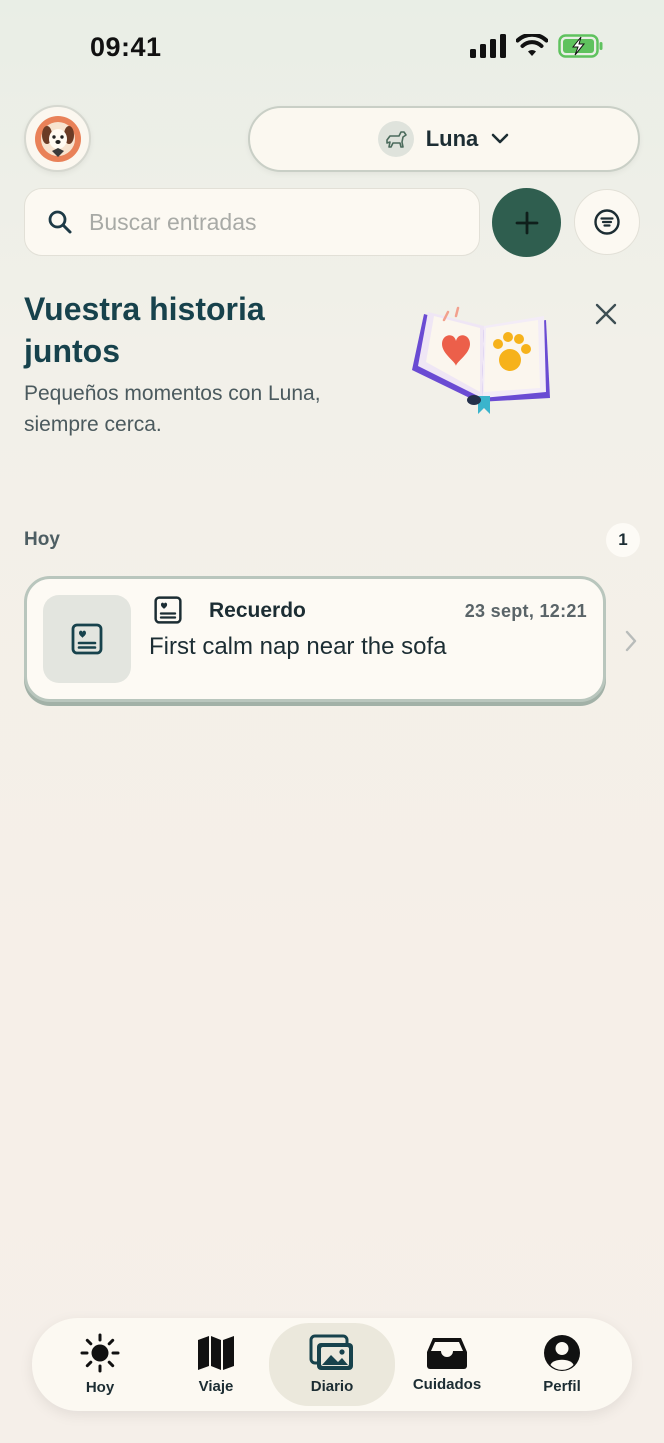 The image size is (664, 1443). I want to click on search-placeholder: Buscar entradas, so click(173, 221).